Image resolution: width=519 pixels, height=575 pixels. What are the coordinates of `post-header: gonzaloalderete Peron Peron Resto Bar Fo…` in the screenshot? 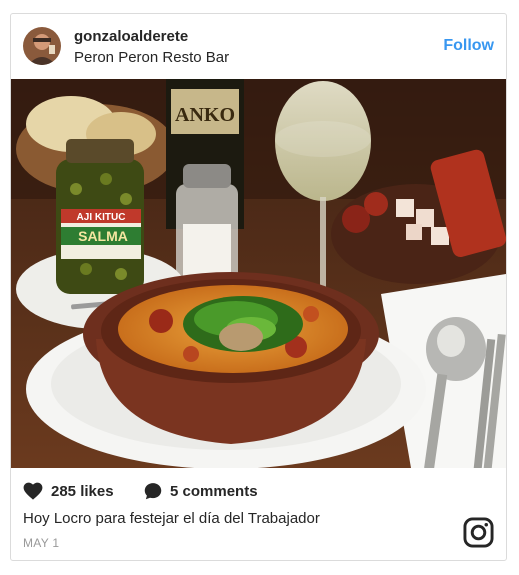 It's located at (258, 46).